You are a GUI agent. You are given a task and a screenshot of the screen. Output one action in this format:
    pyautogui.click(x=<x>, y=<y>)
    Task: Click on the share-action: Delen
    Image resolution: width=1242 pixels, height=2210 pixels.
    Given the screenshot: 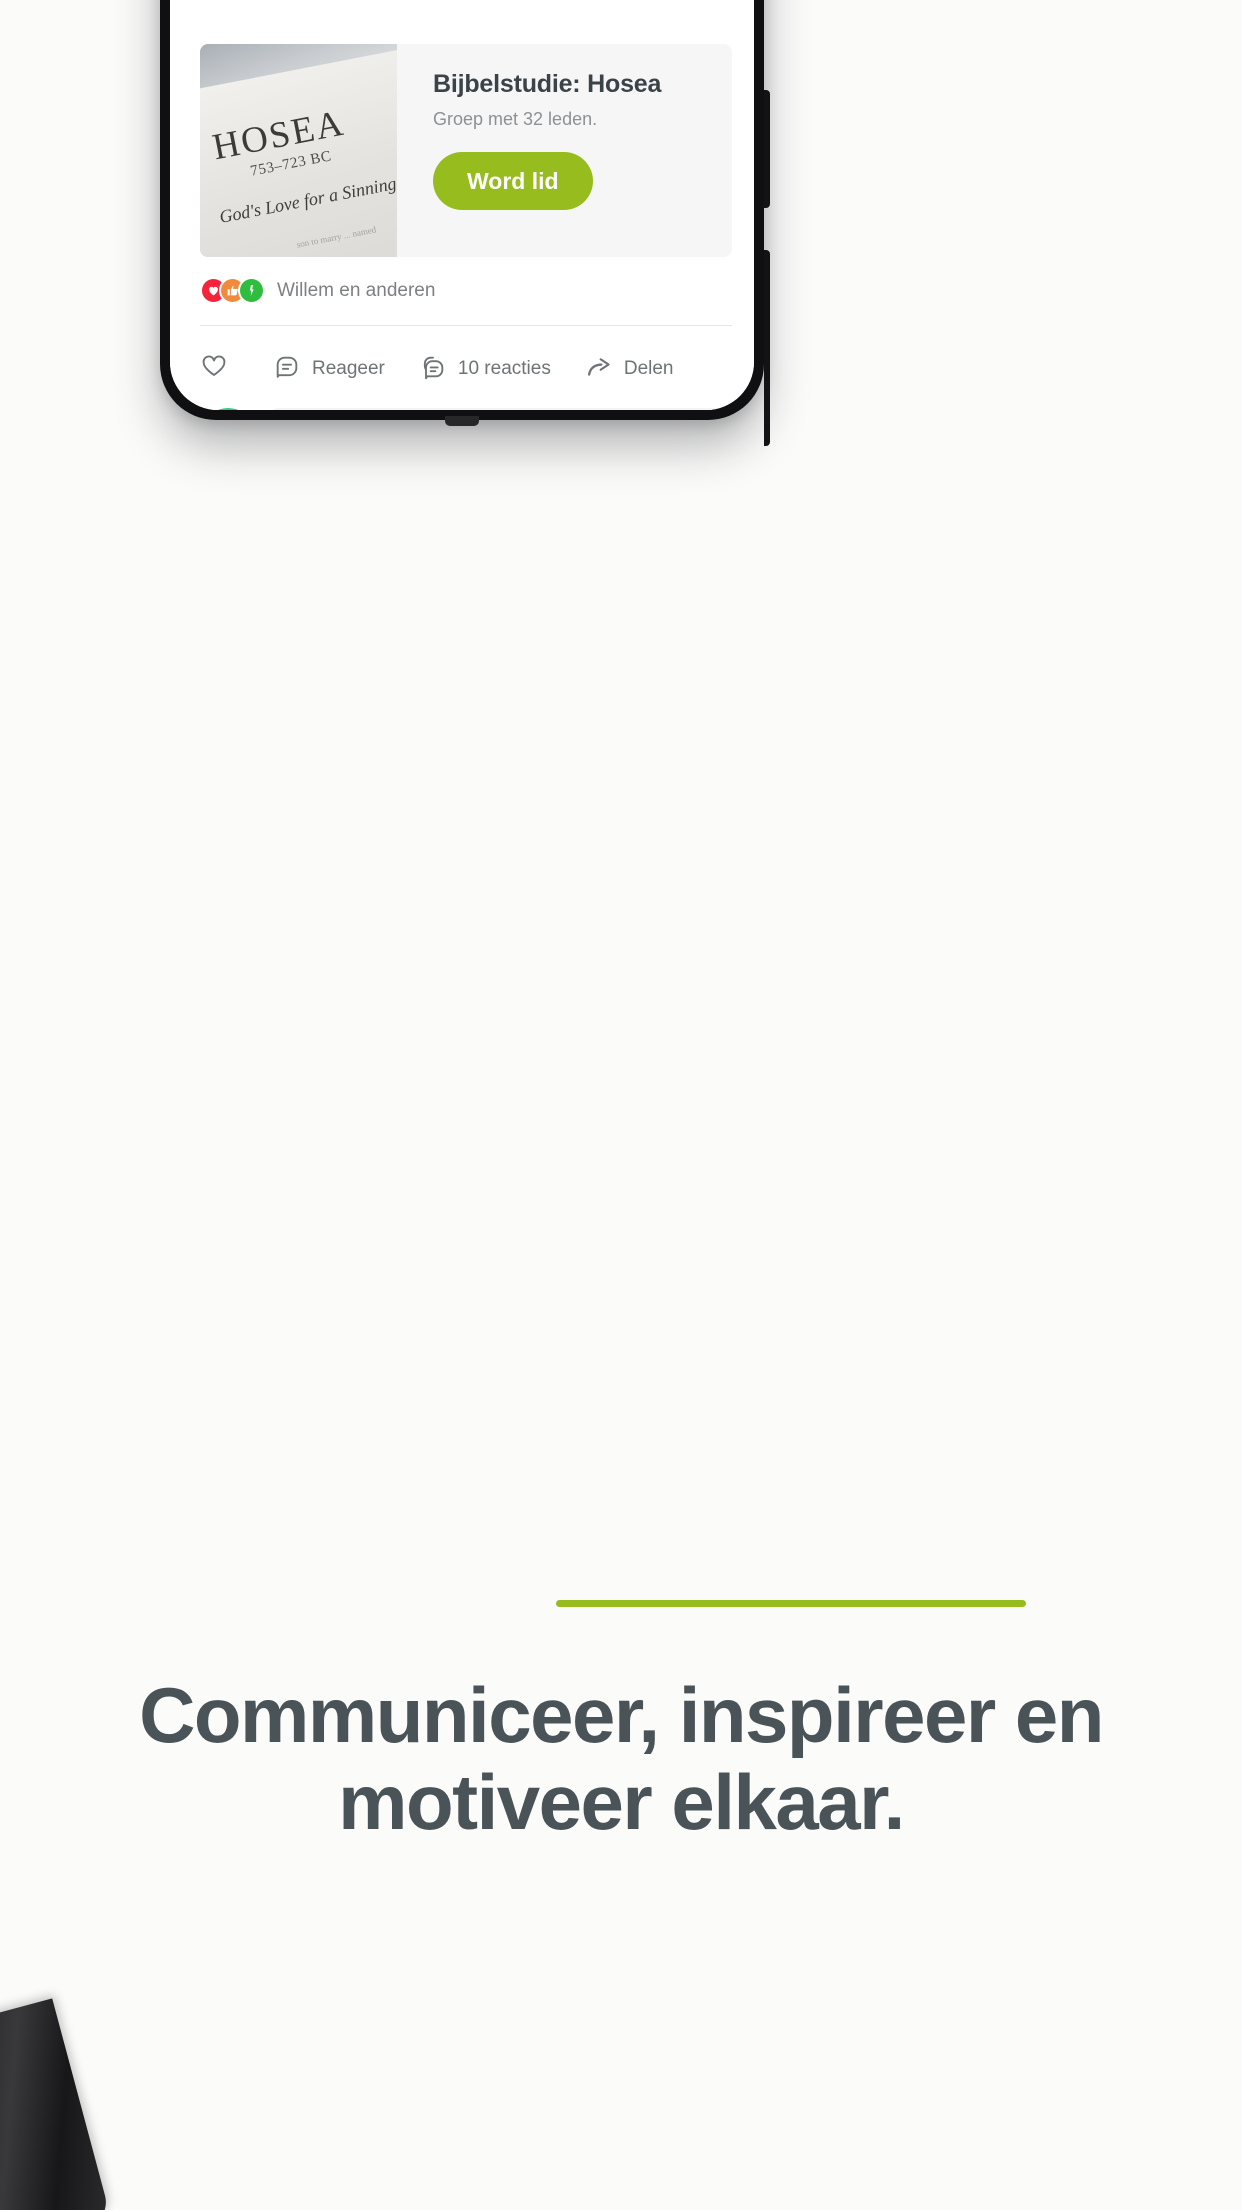 What is the action you would take?
    pyautogui.click(x=629, y=369)
    